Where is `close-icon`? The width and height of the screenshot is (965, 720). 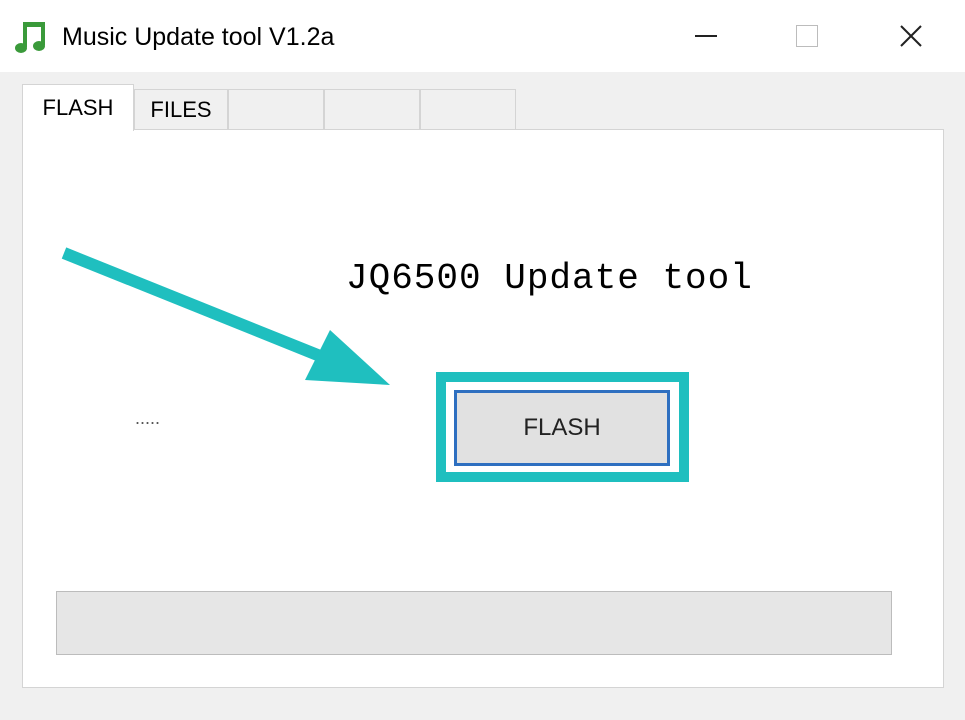 close-icon is located at coordinates (911, 36).